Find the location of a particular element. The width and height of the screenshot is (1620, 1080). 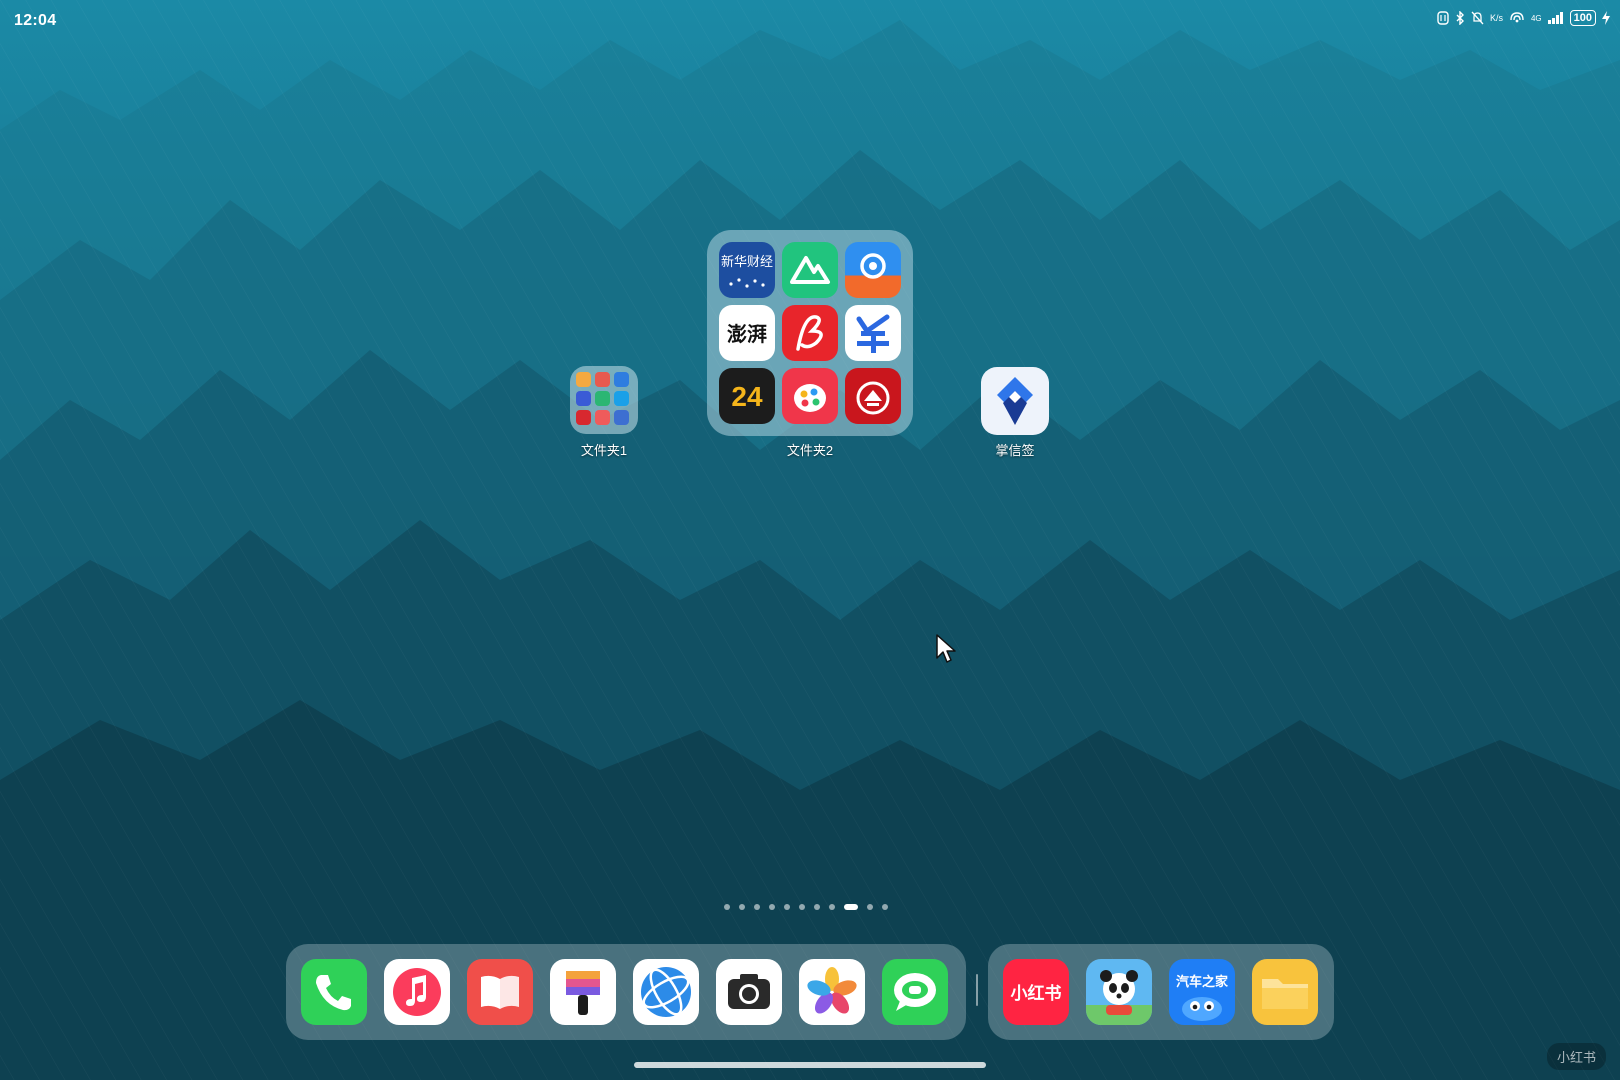

page-dot-active is located at coordinates (851, 907).